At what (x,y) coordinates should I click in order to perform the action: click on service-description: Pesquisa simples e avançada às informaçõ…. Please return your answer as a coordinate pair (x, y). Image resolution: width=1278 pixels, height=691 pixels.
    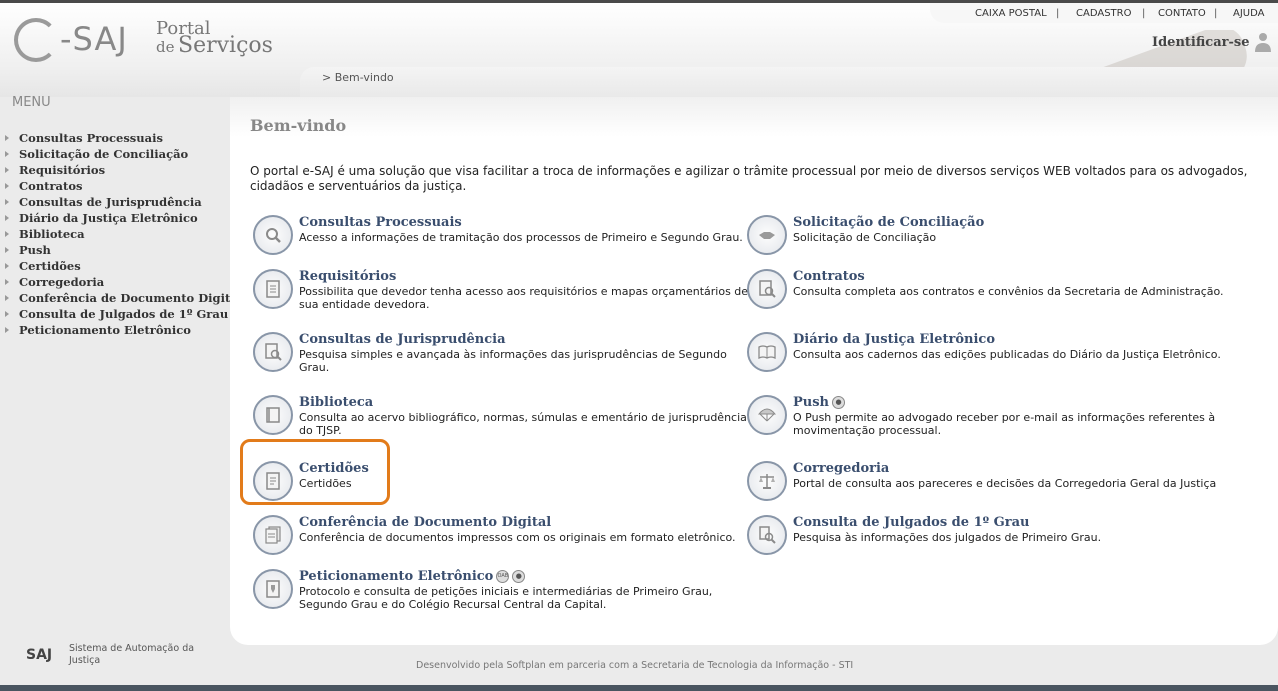
    Looking at the image, I should click on (513, 361).